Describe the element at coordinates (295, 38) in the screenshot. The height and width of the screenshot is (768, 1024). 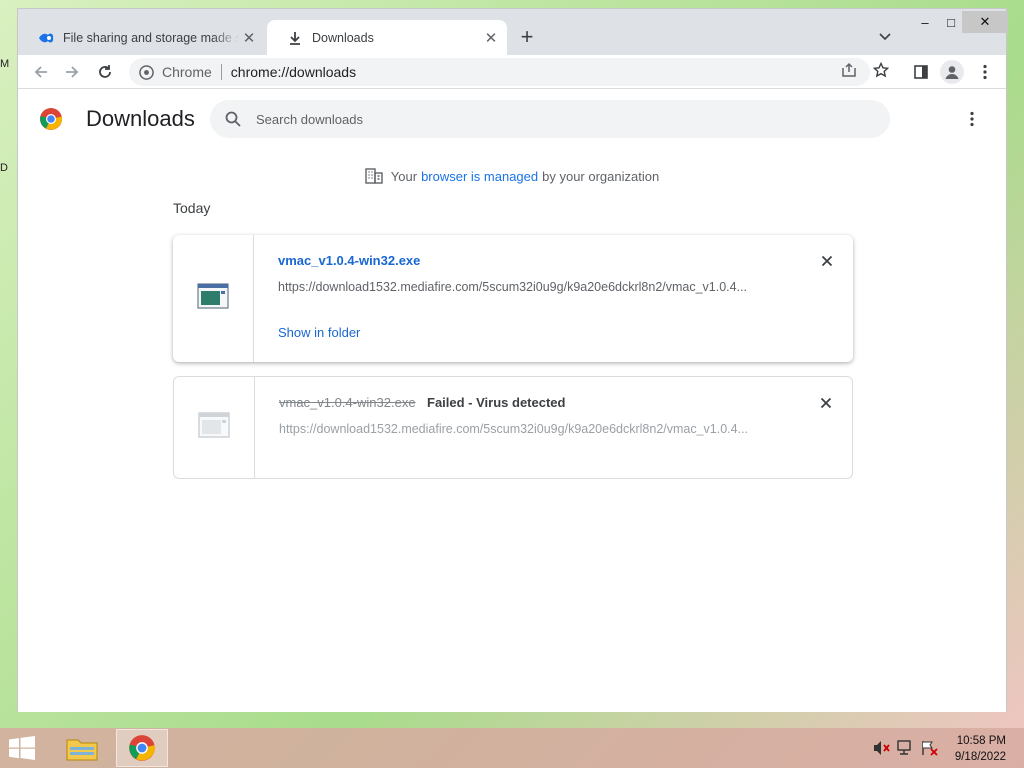
I see `download-icon` at that location.